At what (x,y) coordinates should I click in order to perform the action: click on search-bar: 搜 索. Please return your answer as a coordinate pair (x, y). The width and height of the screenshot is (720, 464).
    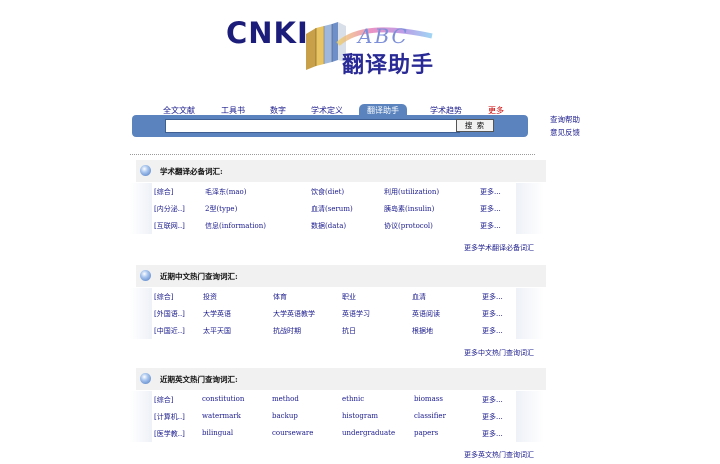
    Looking at the image, I should click on (330, 126).